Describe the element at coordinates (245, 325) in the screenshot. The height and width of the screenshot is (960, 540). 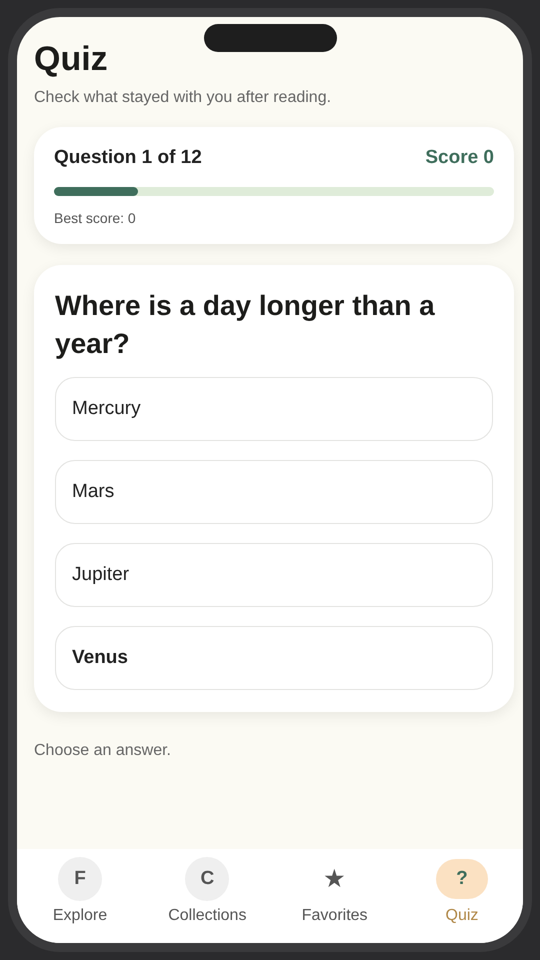
I see `question-text: Where is a day longer than a year?` at that location.